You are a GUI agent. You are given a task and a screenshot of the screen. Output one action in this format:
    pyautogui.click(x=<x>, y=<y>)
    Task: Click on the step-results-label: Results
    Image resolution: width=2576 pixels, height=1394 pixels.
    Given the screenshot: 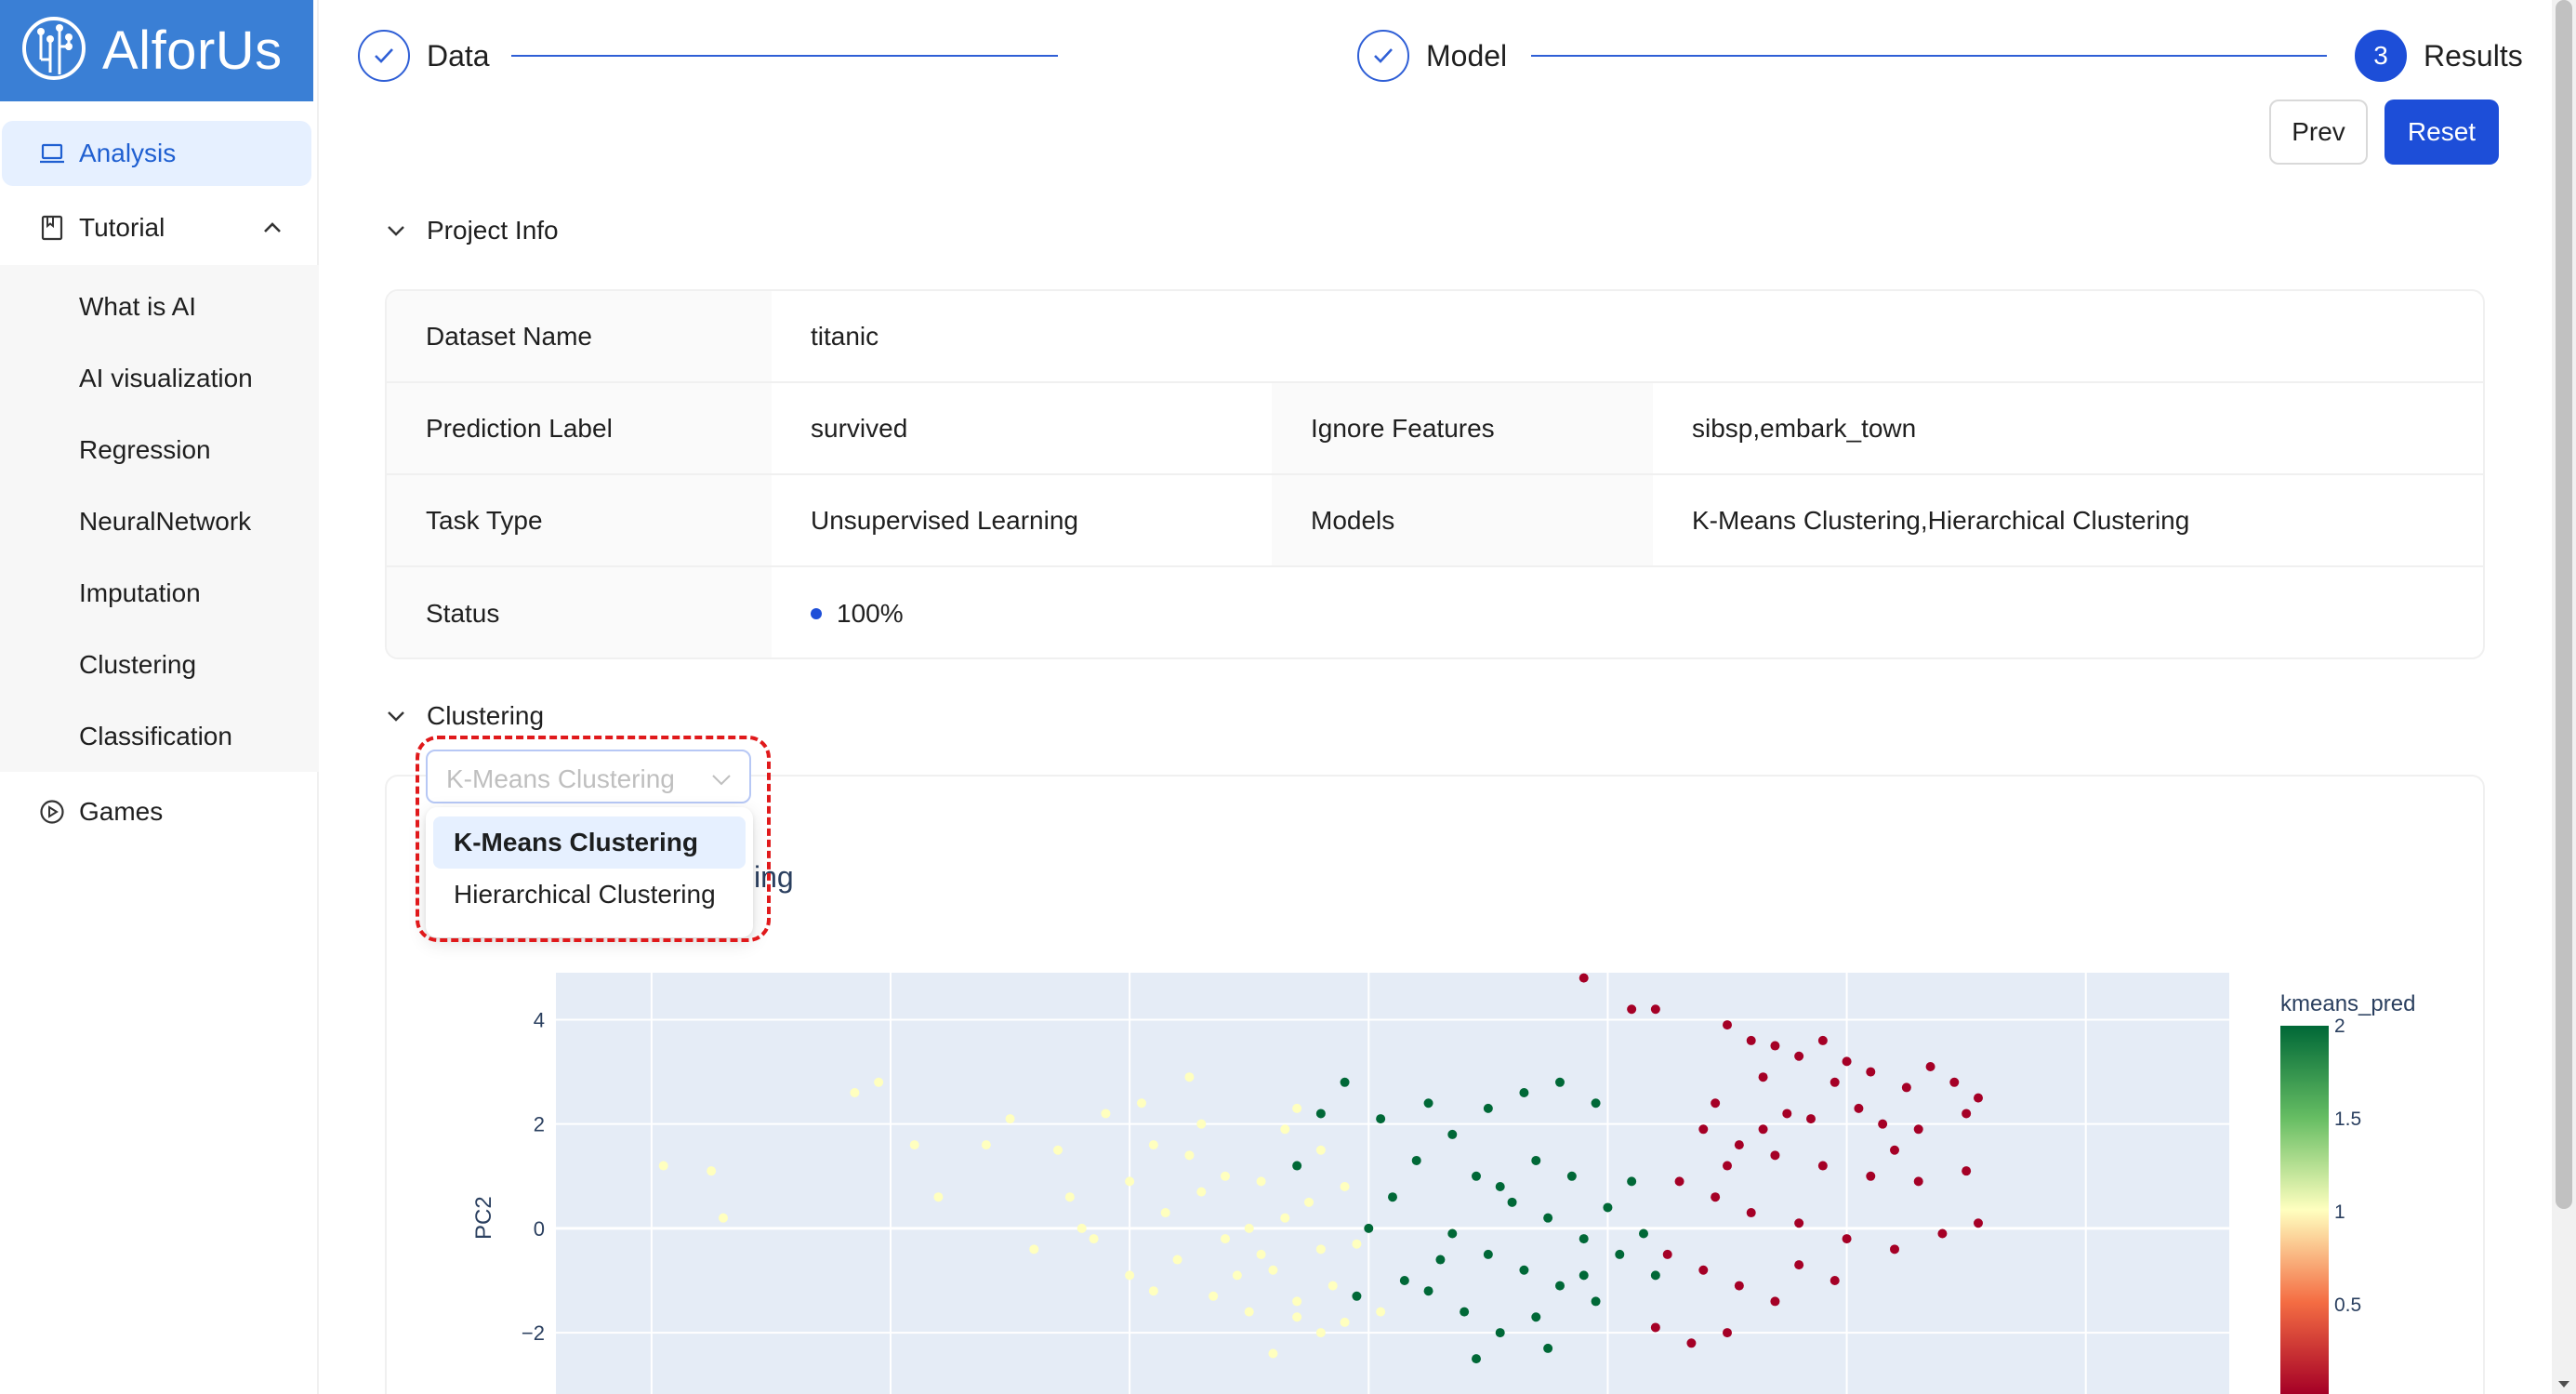 What is the action you would take?
    pyautogui.click(x=2473, y=56)
    